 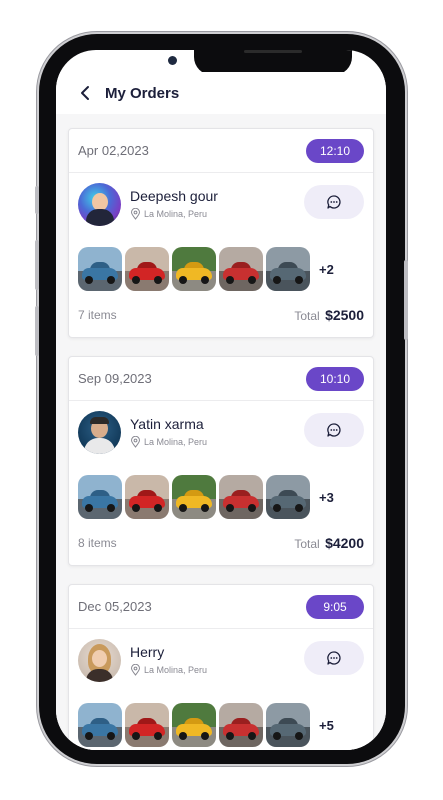 I want to click on top-bar: My Orders, so click(x=221, y=93).